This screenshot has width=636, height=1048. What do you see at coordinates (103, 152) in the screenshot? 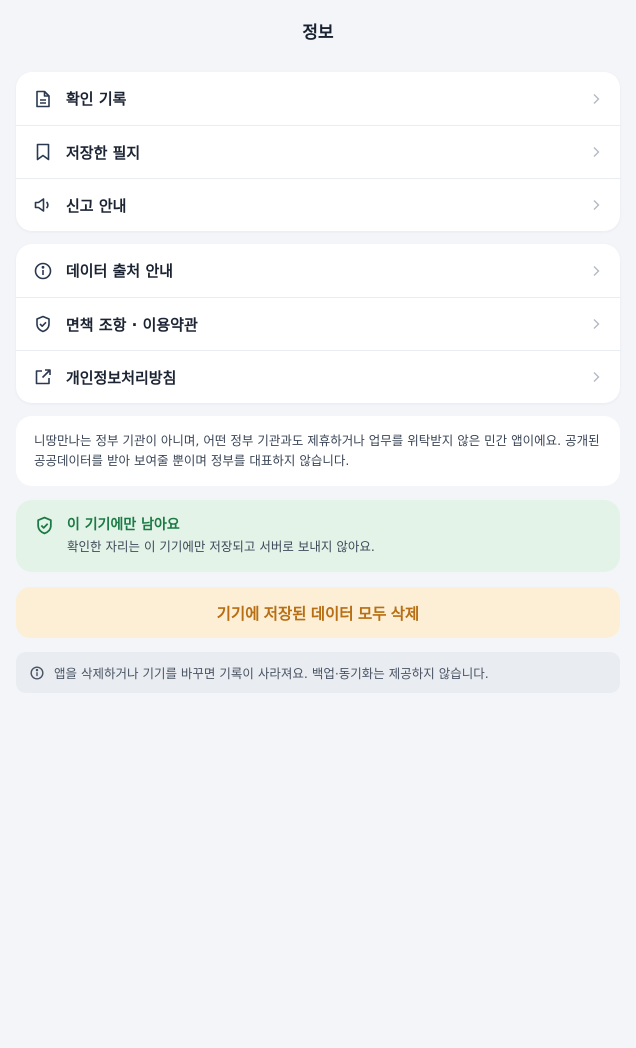
I see `menu-item-label: 저장한 필지` at bounding box center [103, 152].